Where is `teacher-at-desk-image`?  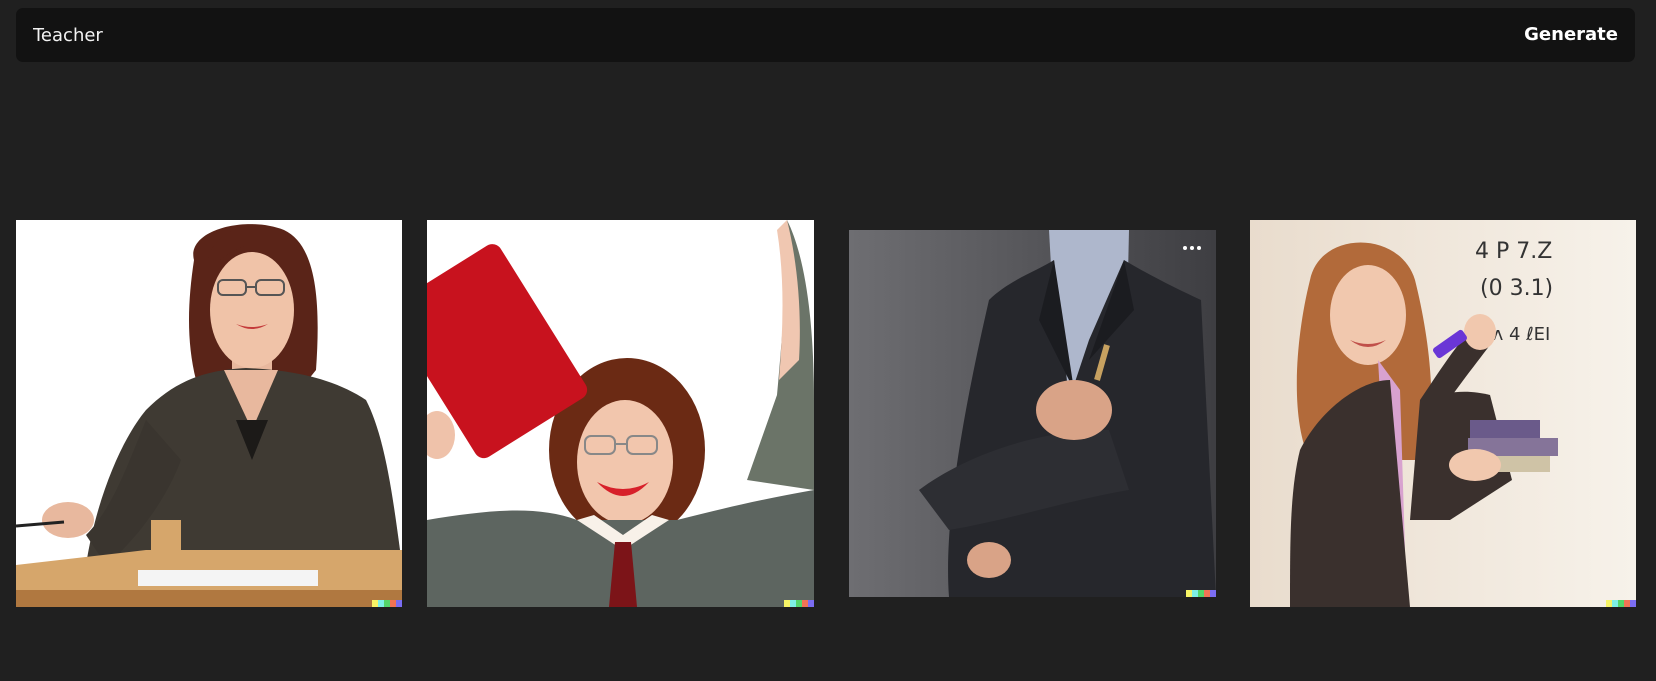 teacher-at-desk-image is located at coordinates (209, 413).